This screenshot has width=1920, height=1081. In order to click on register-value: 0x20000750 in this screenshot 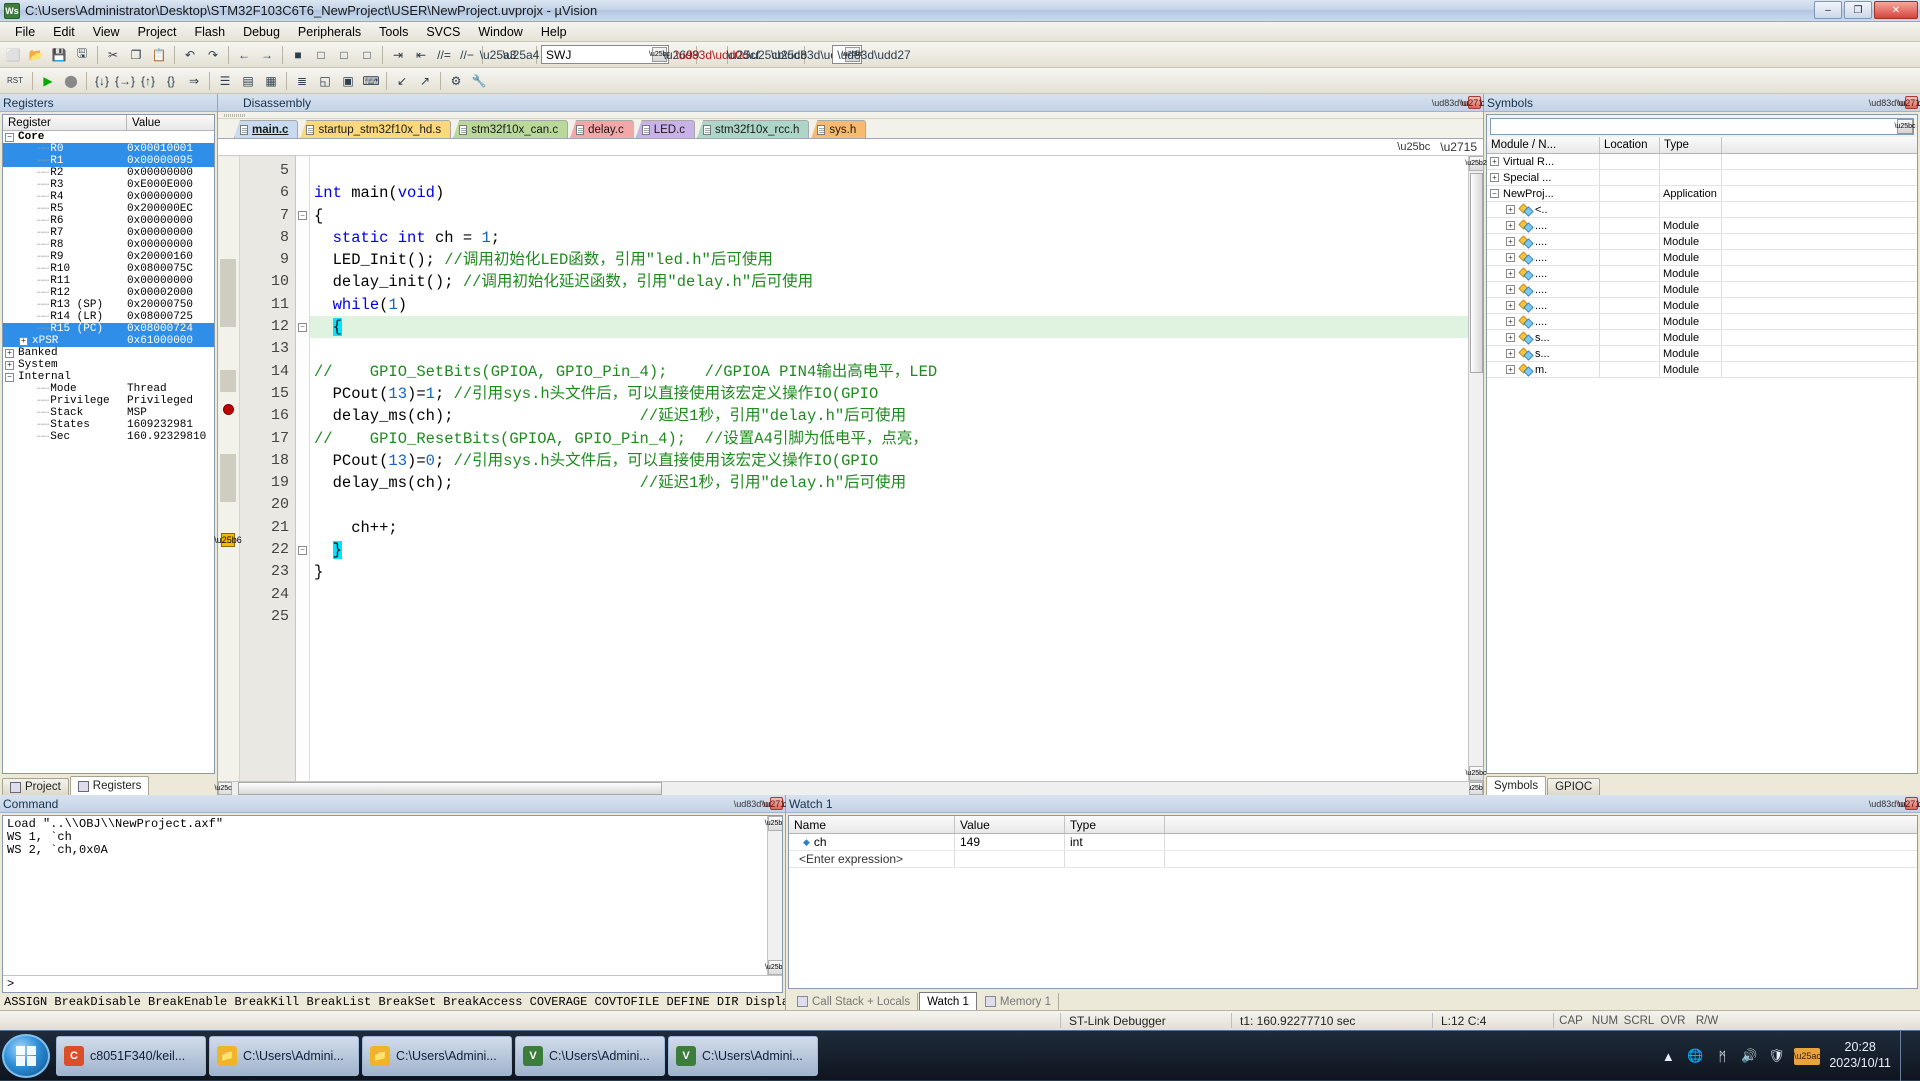, I will do `click(170, 305)`.